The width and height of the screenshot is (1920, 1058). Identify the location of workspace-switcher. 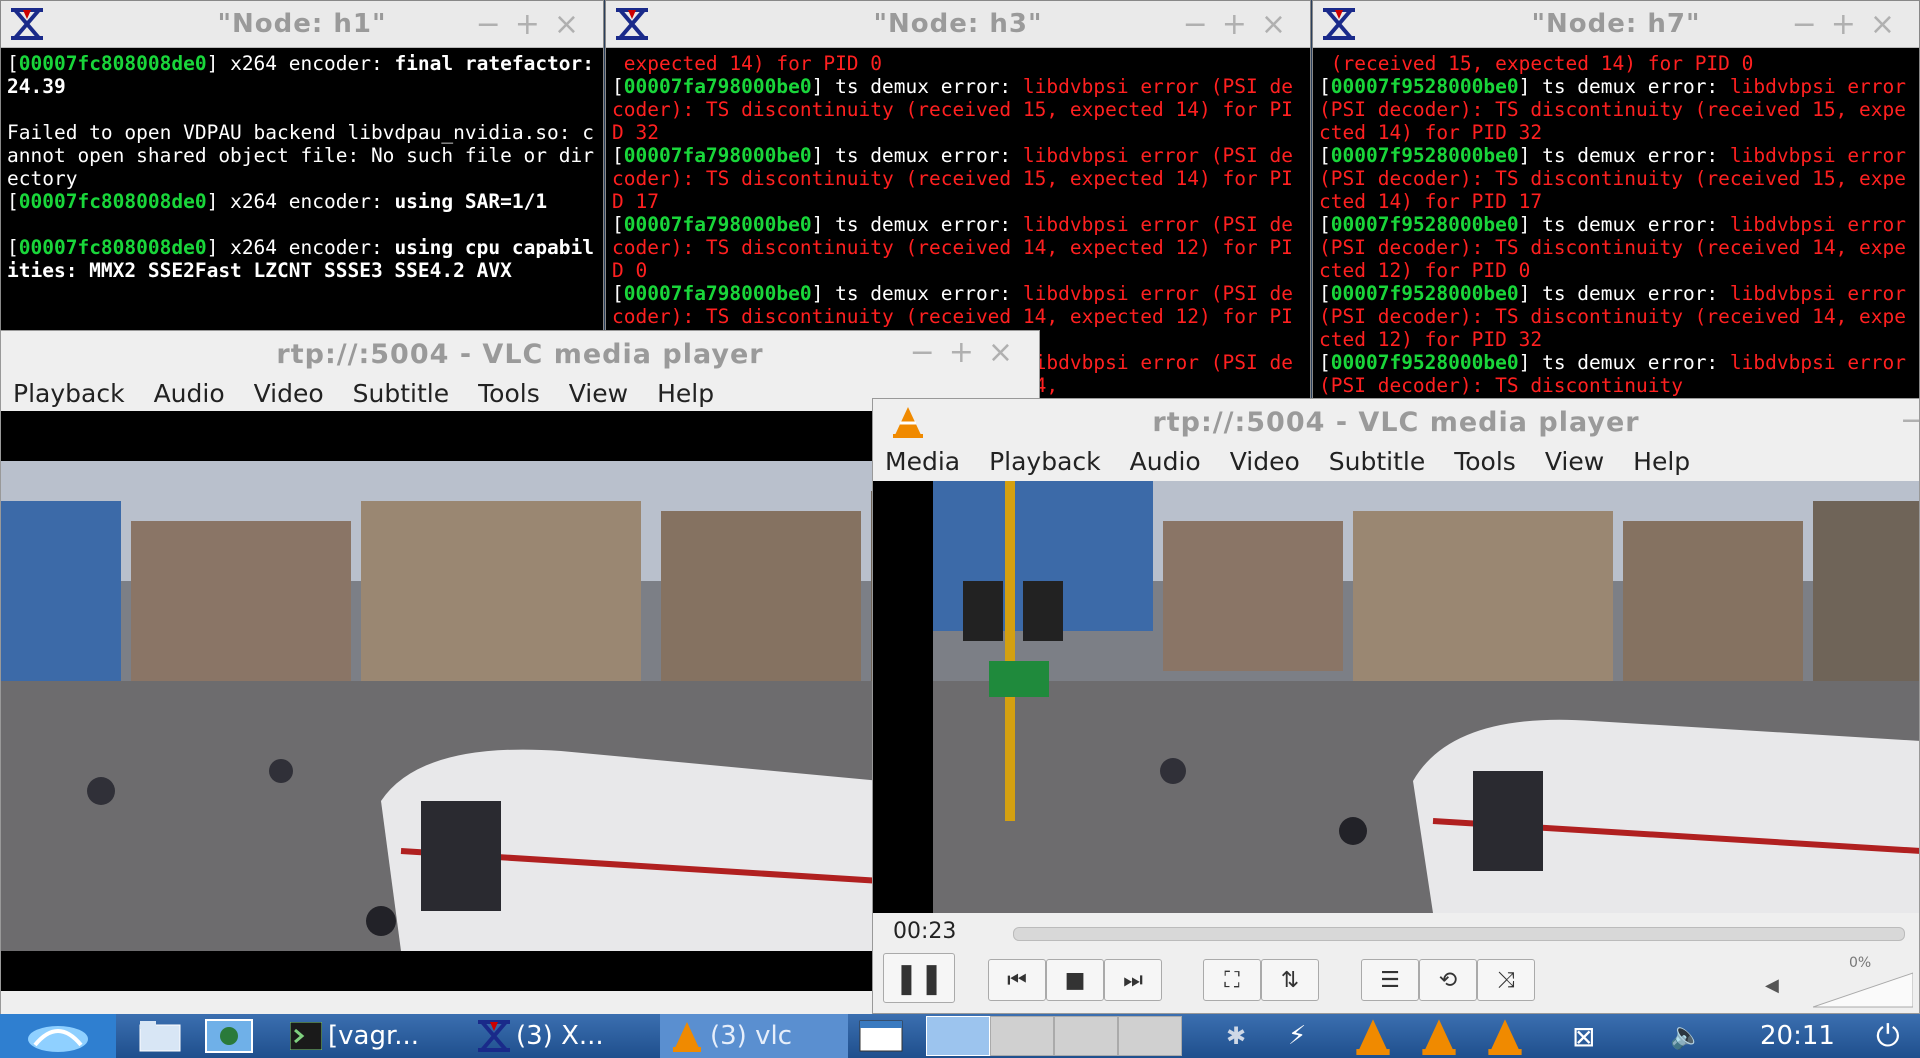
(1056, 1036).